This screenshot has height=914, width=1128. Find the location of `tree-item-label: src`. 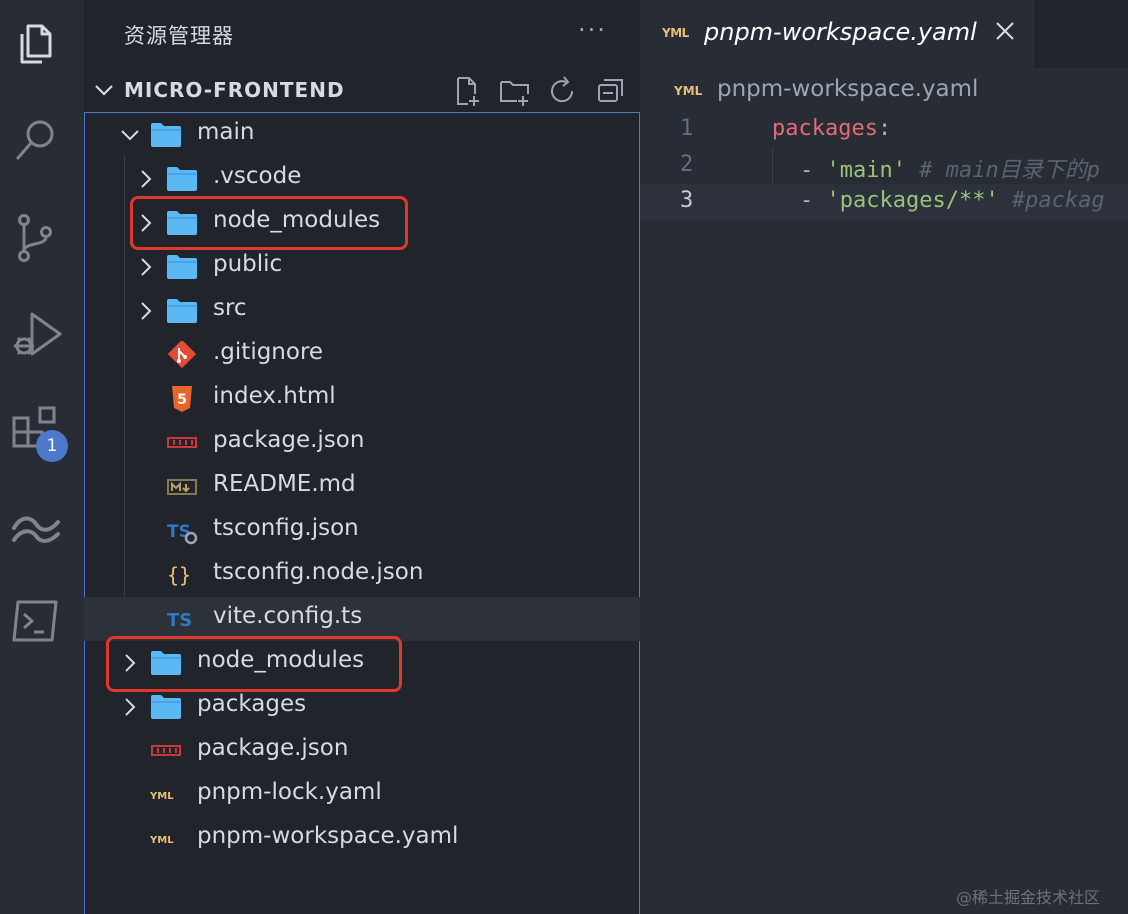

tree-item-label: src is located at coordinates (230, 308).